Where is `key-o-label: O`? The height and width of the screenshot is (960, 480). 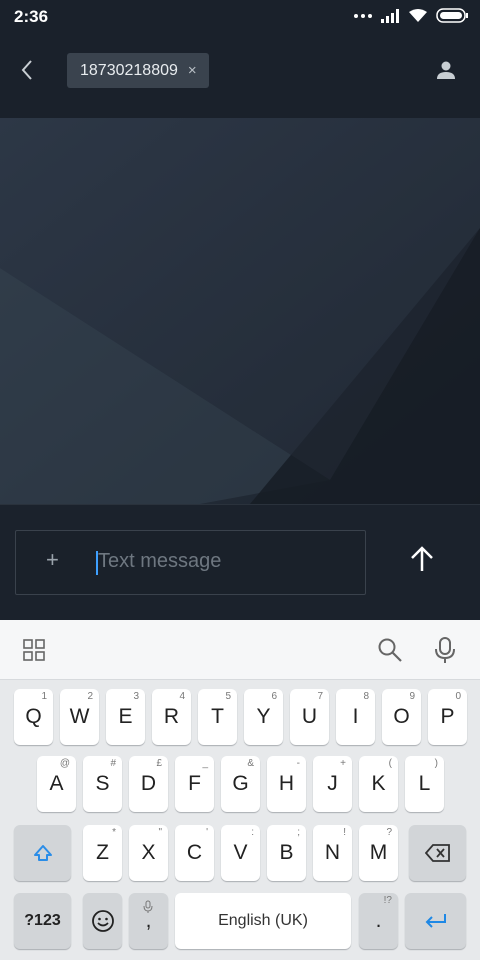 key-o-label: O is located at coordinates (401, 716).